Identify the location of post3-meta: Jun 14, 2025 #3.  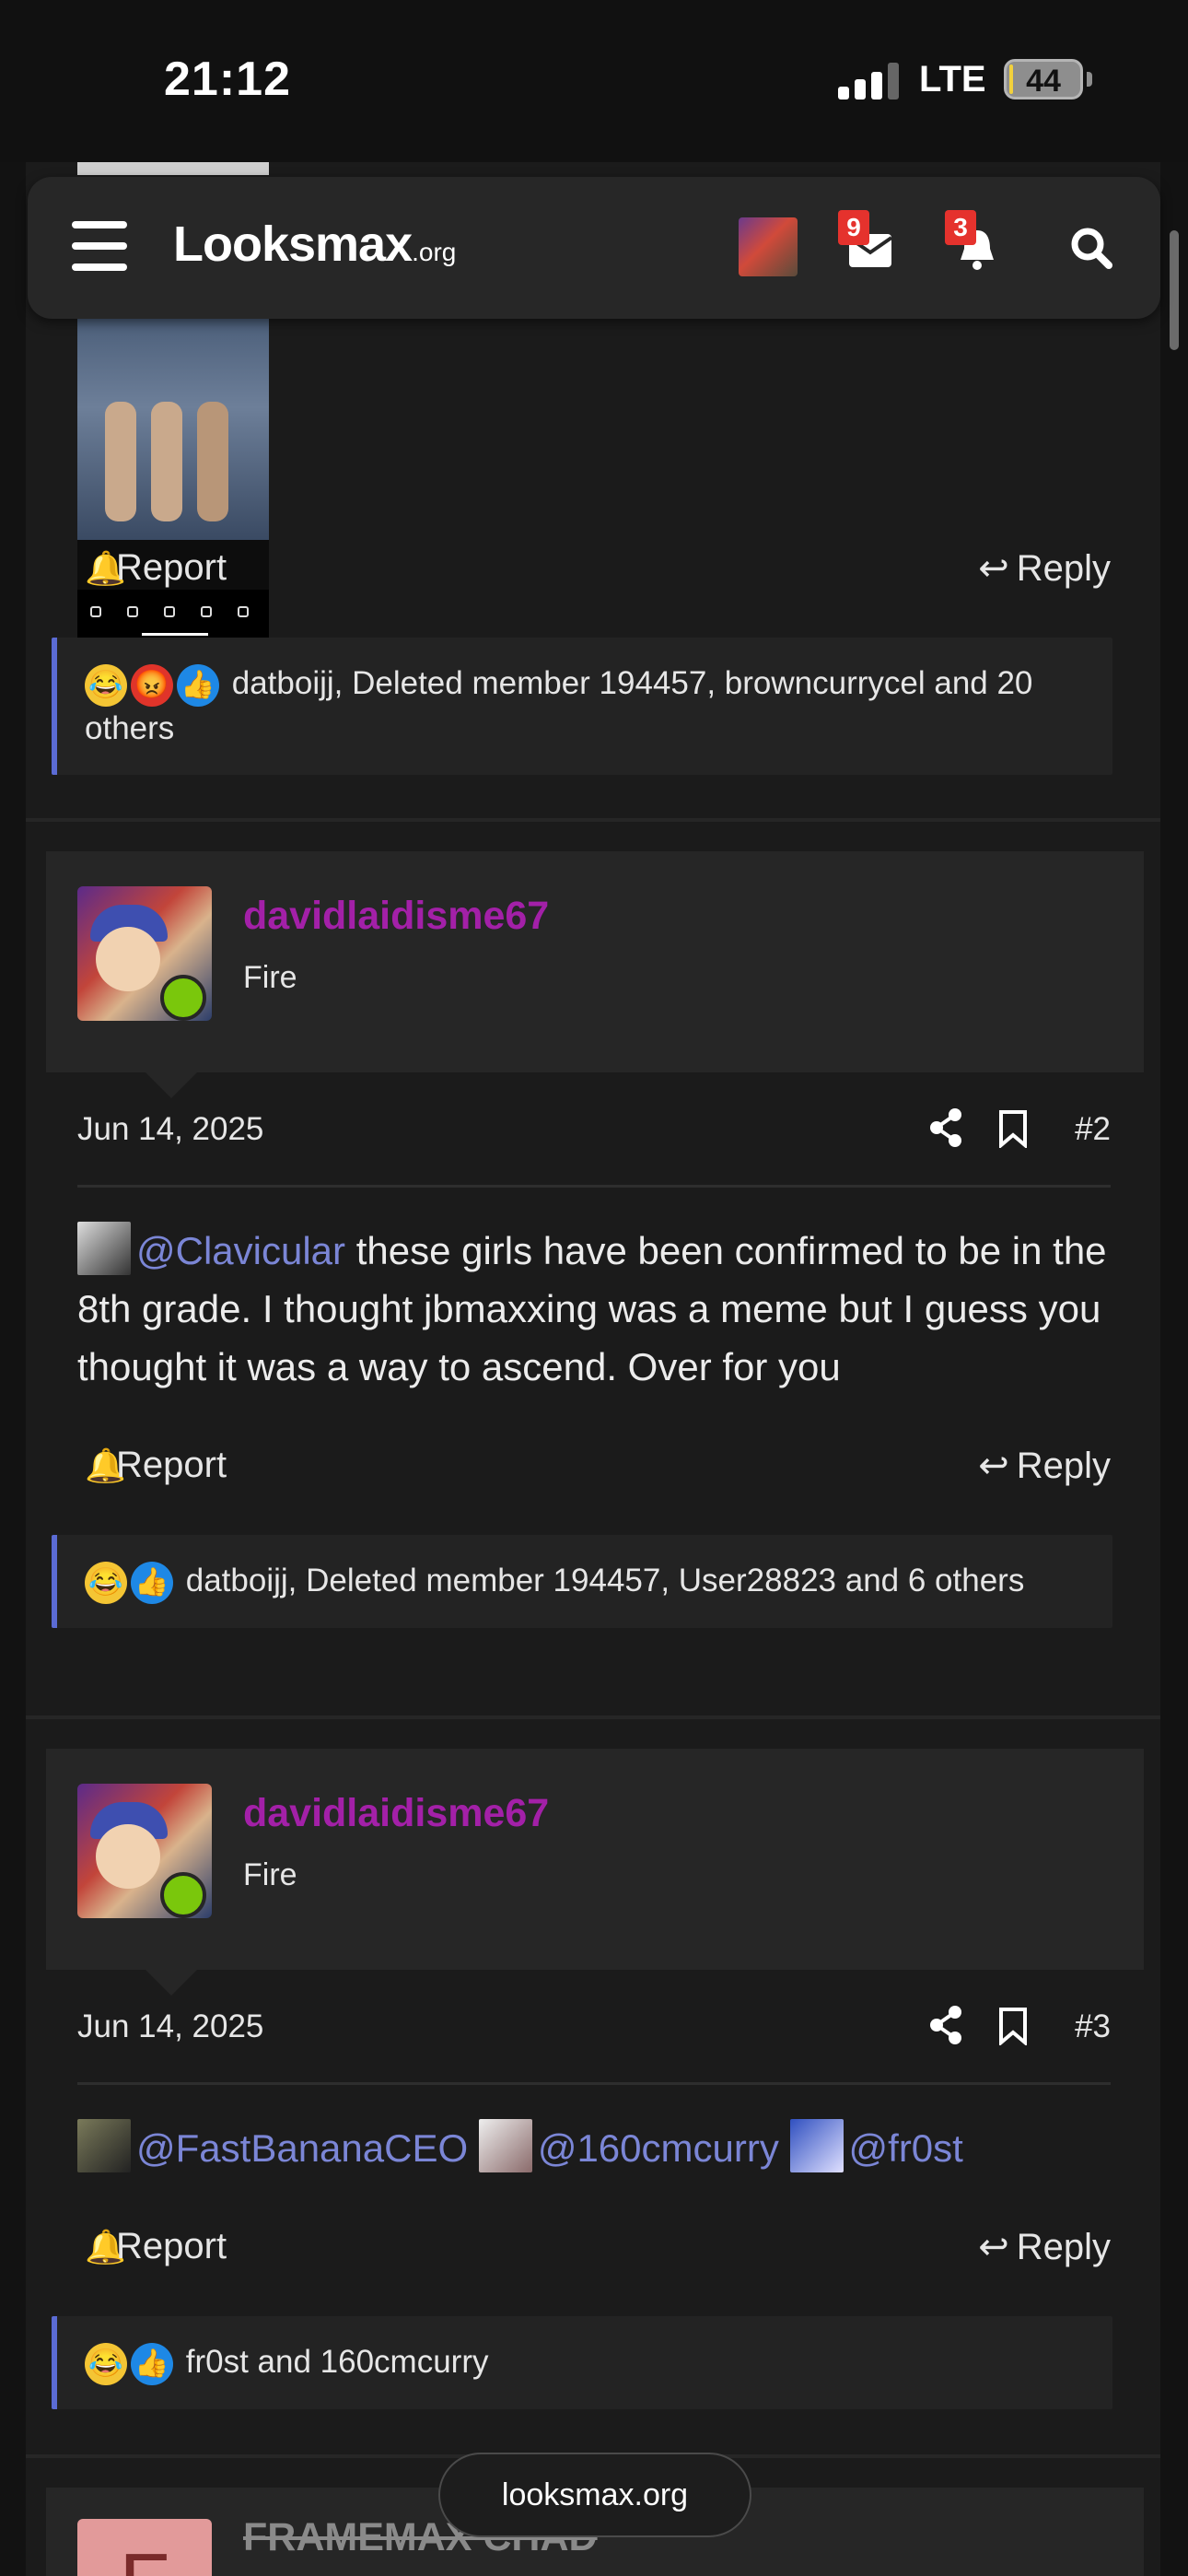
(594, 2026).